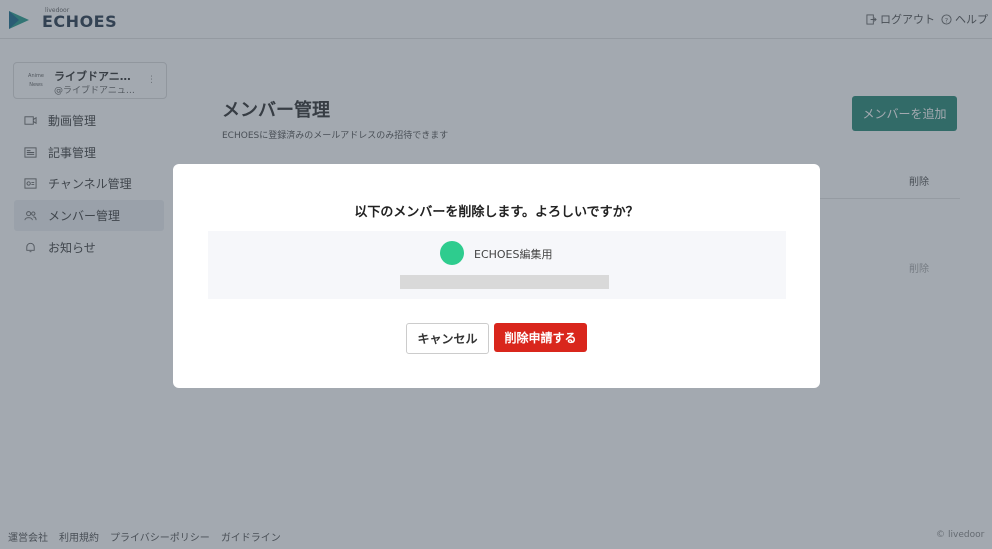 This screenshot has height=549, width=992. I want to click on member-name: ECHOES編集用, so click(513, 254).